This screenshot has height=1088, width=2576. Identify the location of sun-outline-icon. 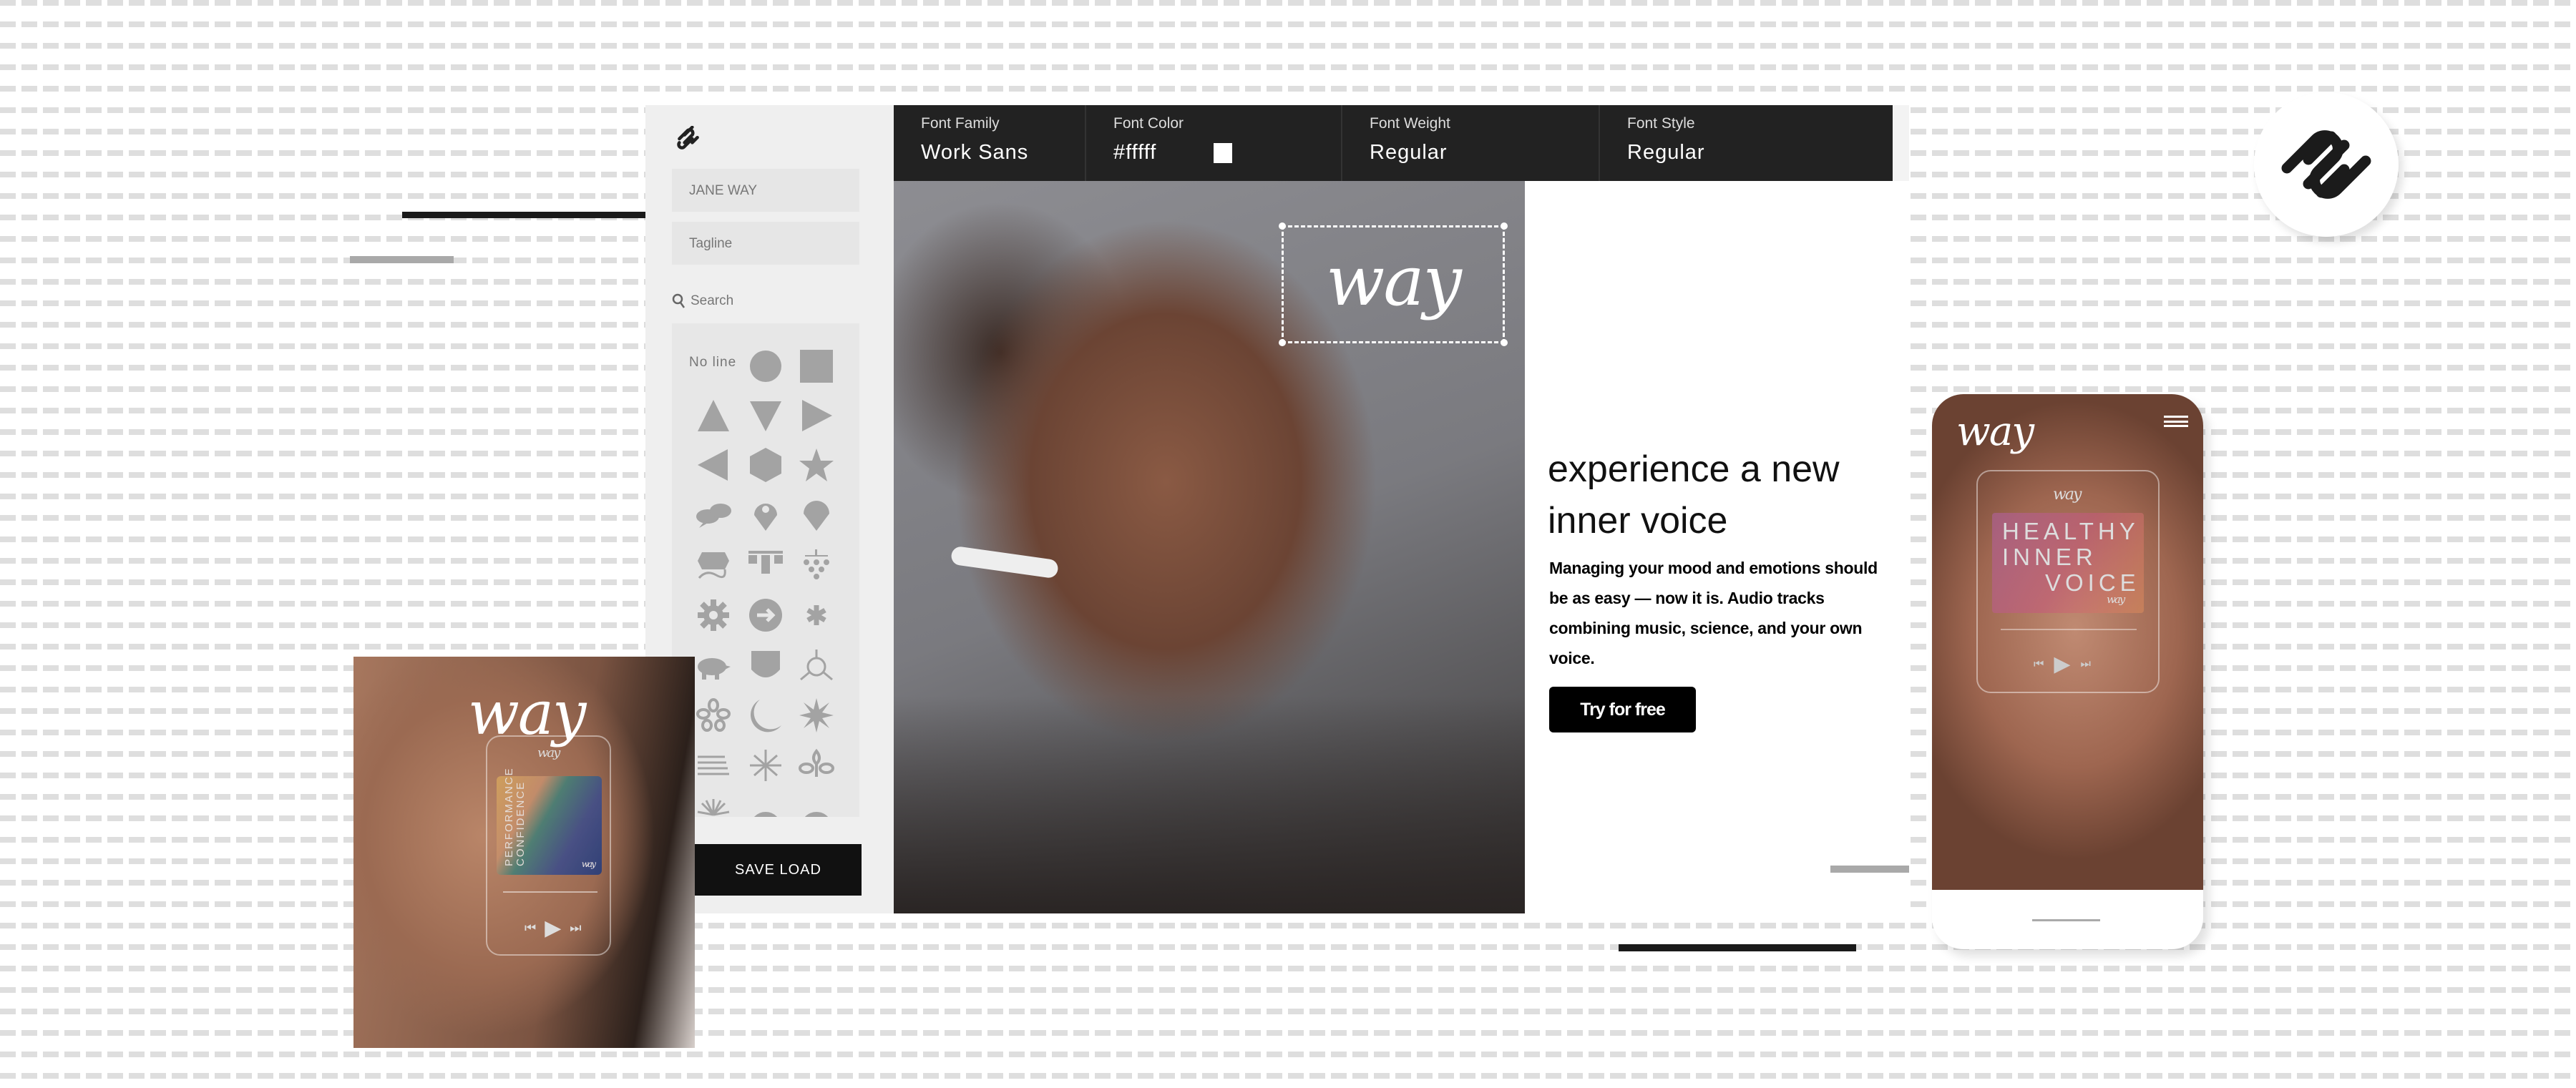
(816, 665).